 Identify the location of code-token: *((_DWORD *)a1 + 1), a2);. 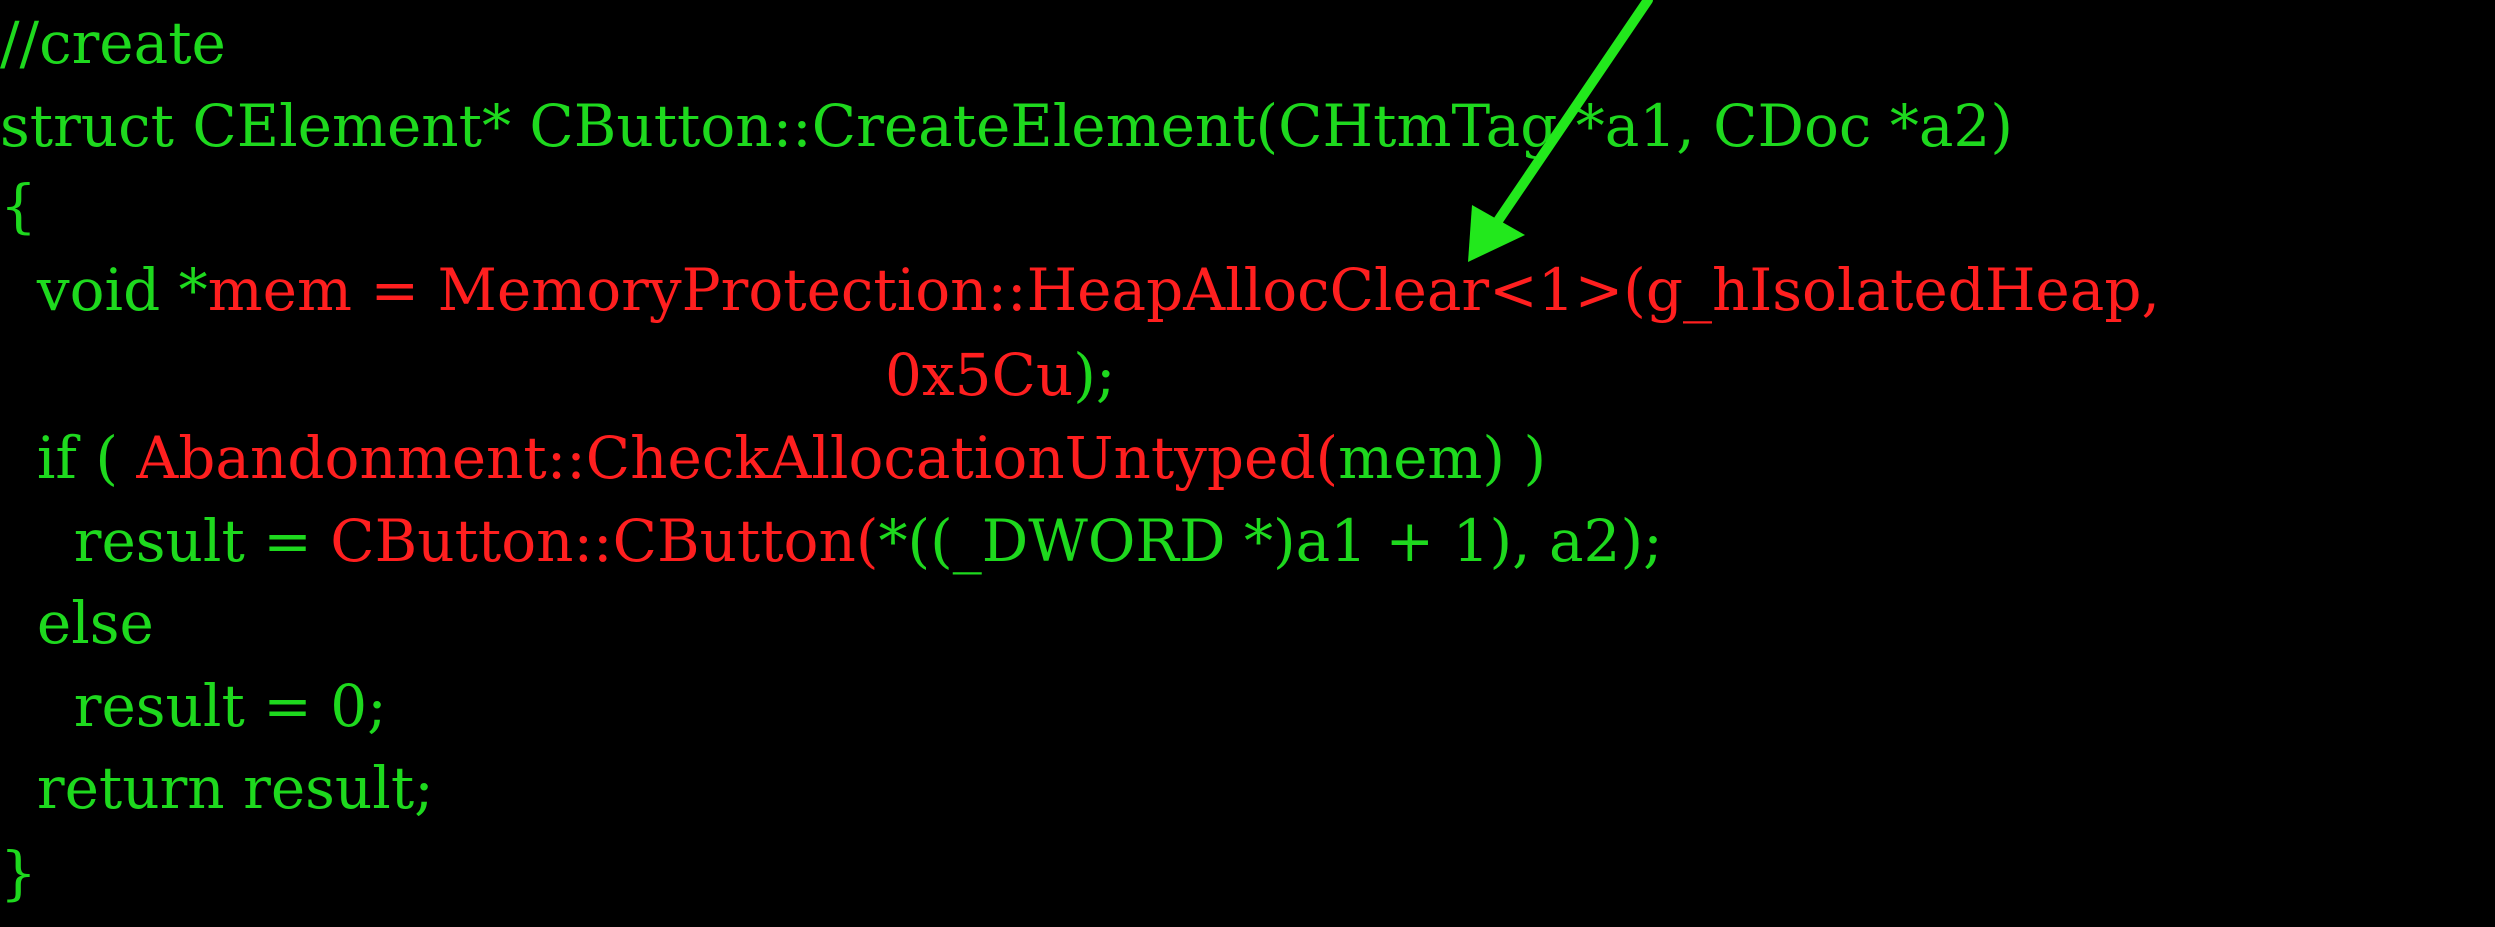
(1270, 541).